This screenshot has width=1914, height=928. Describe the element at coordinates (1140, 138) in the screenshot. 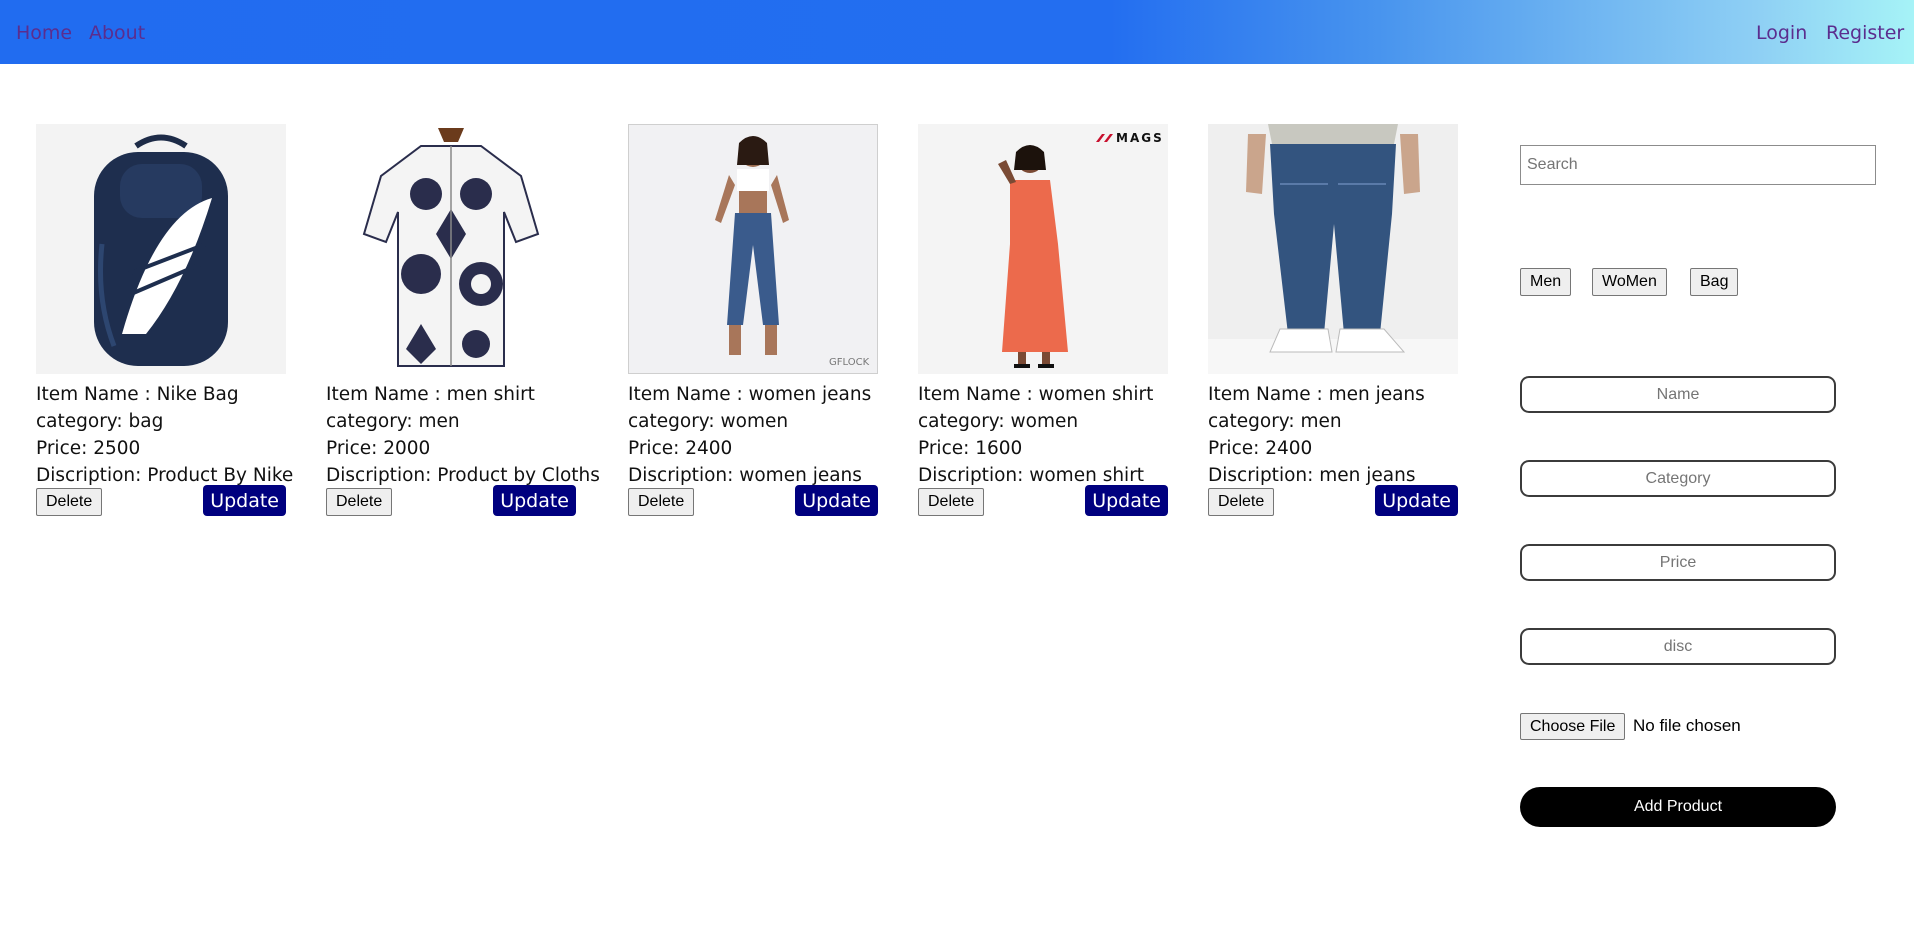

I see `brand-logo-text: MAGS` at that location.